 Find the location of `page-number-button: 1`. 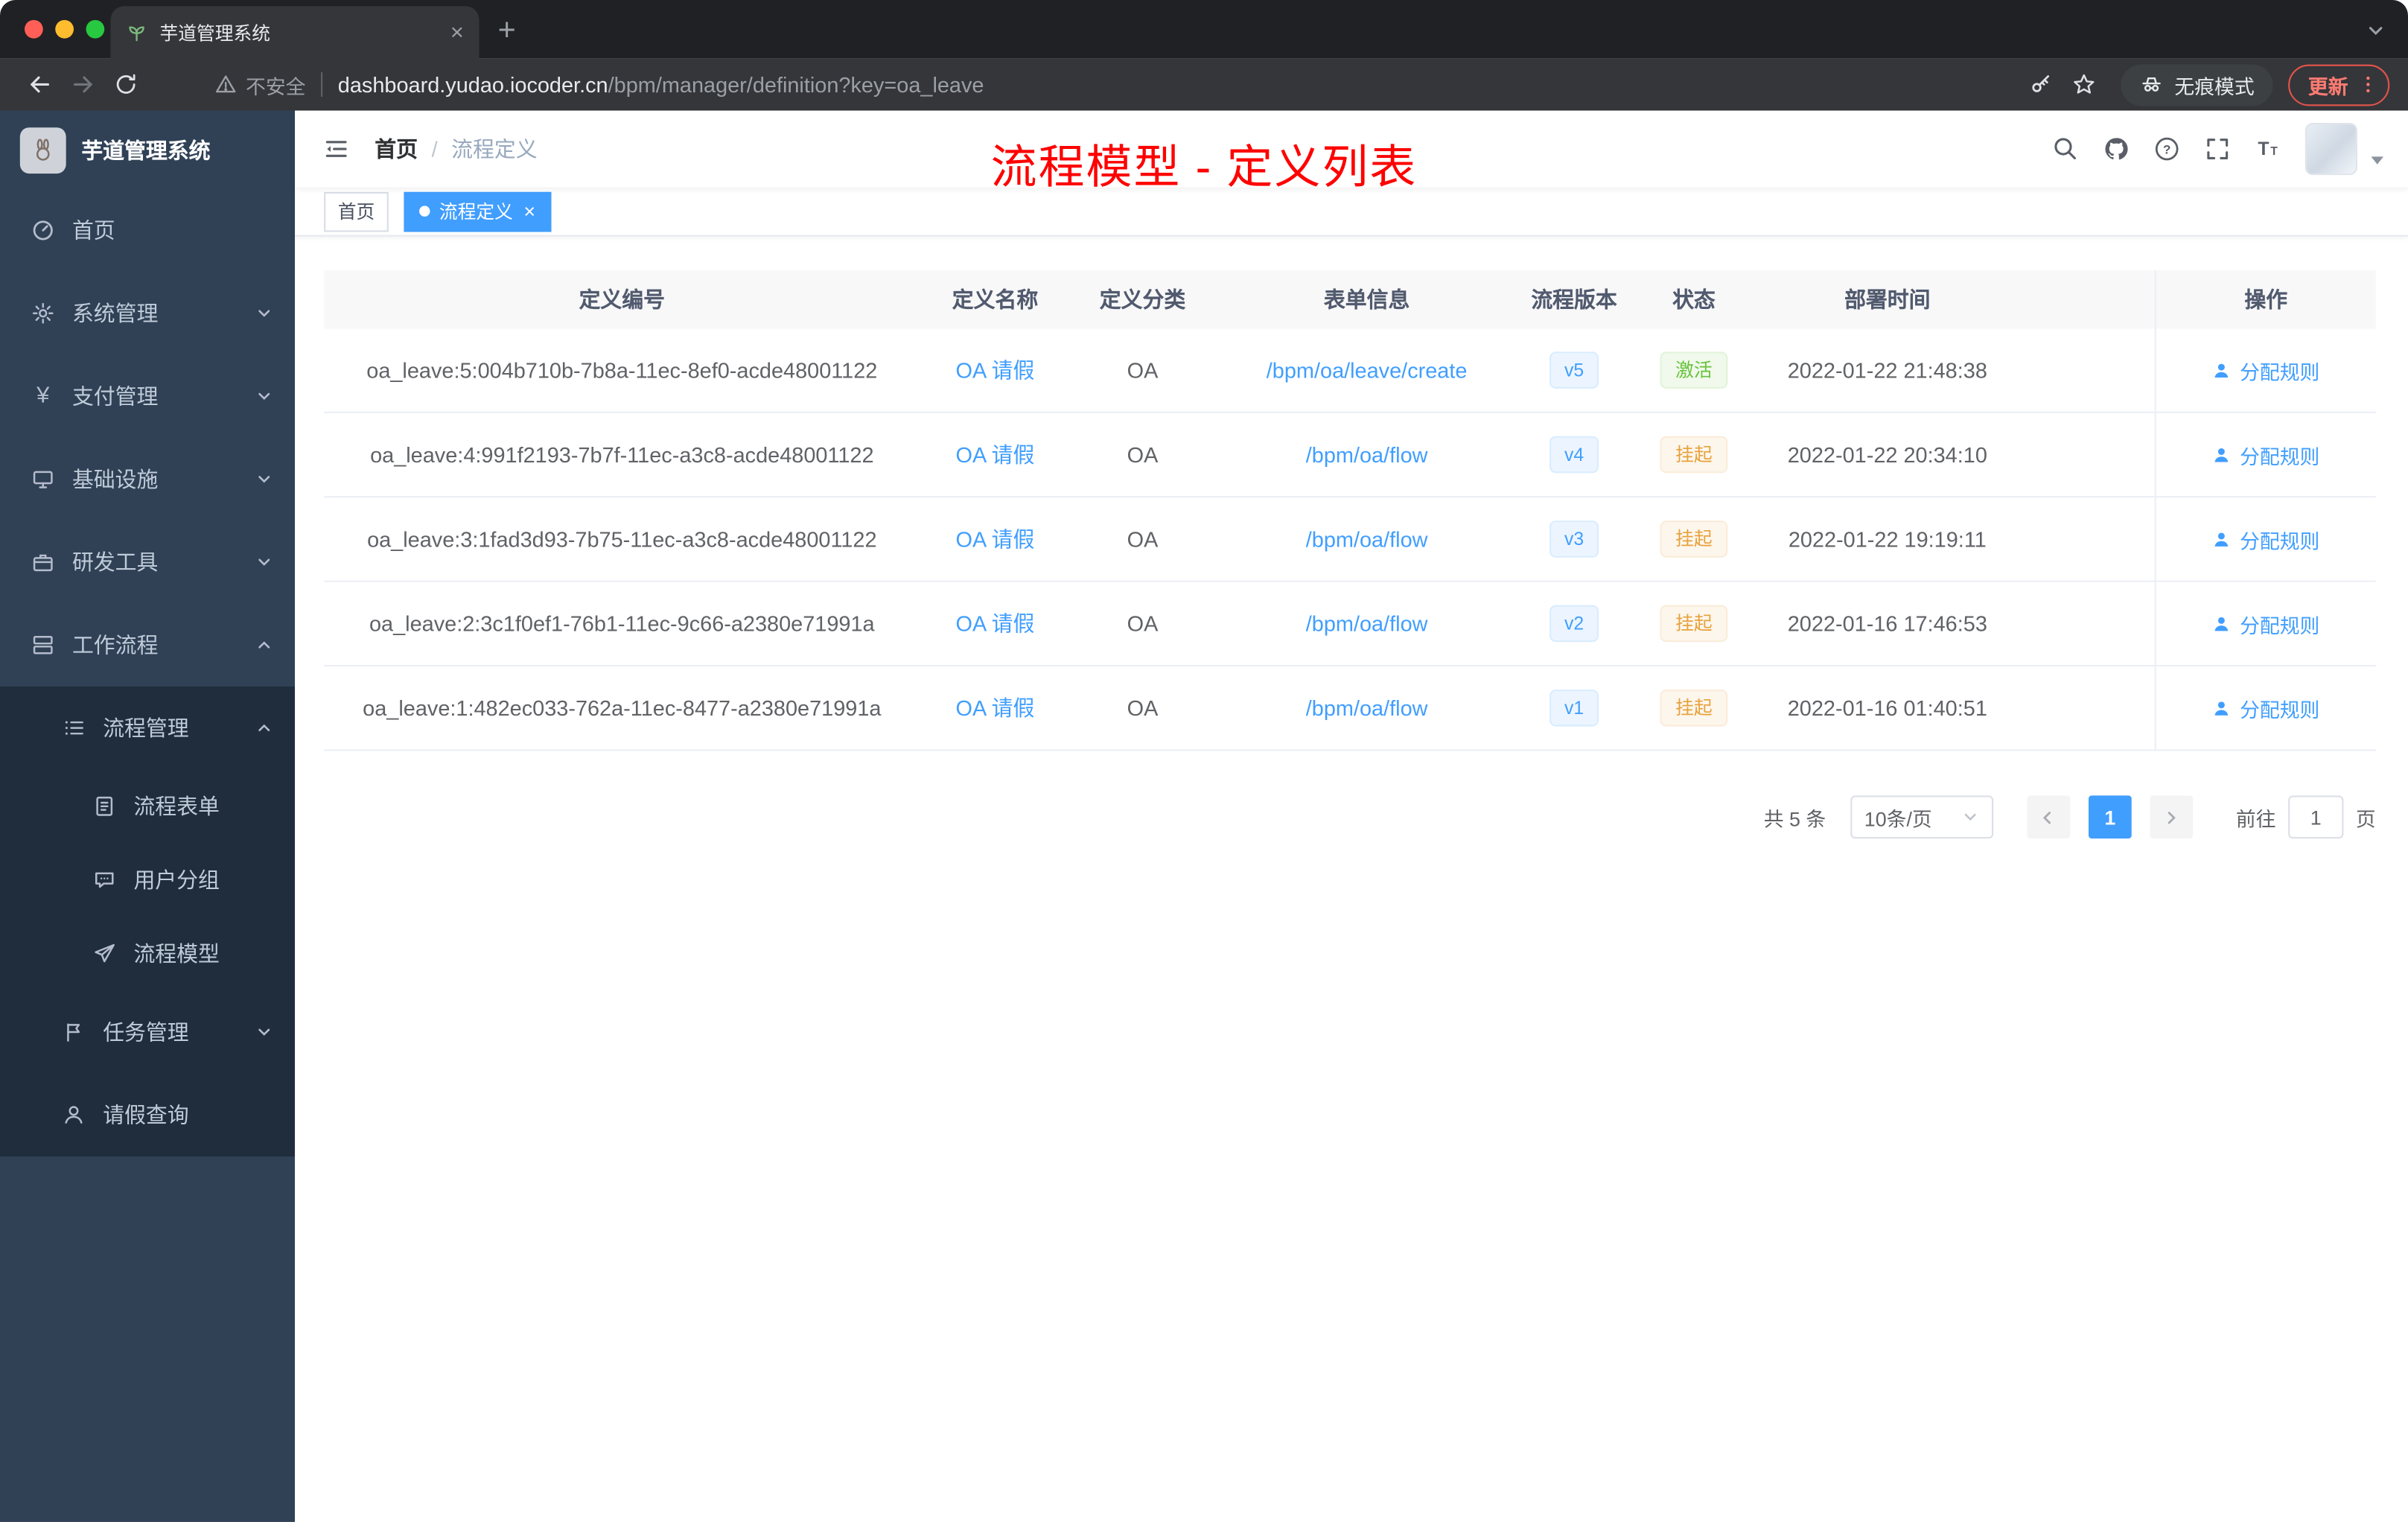

page-number-button: 1 is located at coordinates (2110, 817).